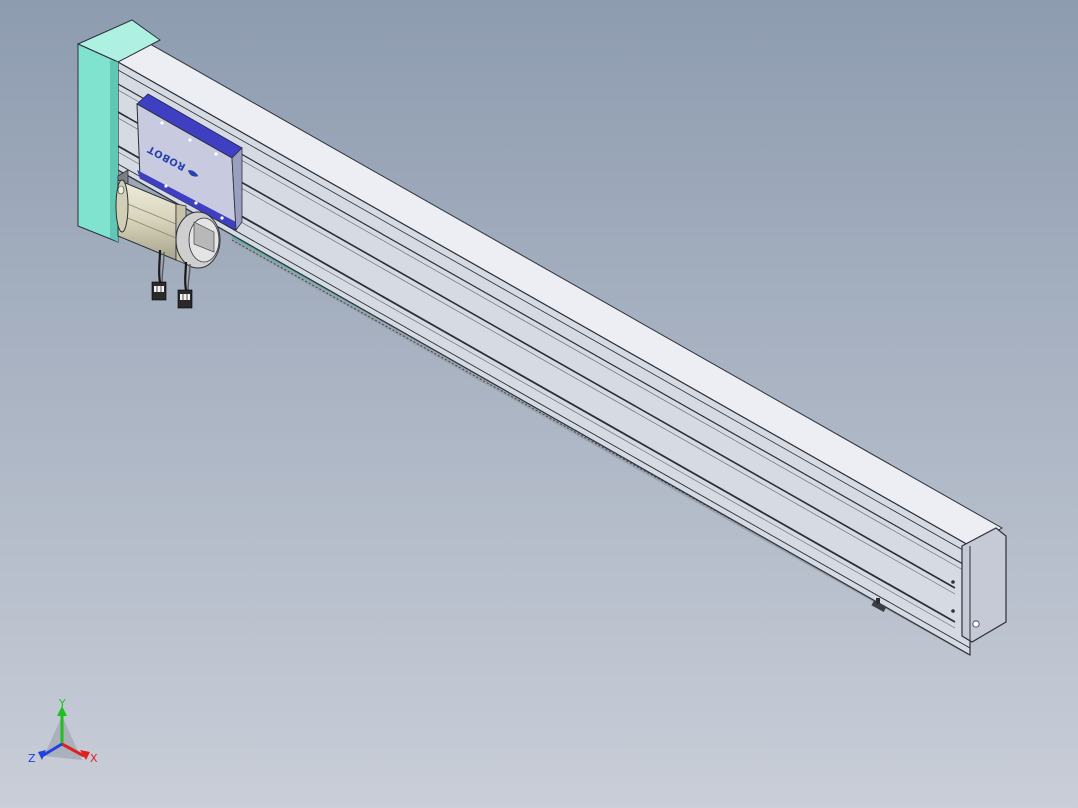 The height and width of the screenshot is (808, 1078). I want to click on motor-encoder-connector, so click(185, 299).